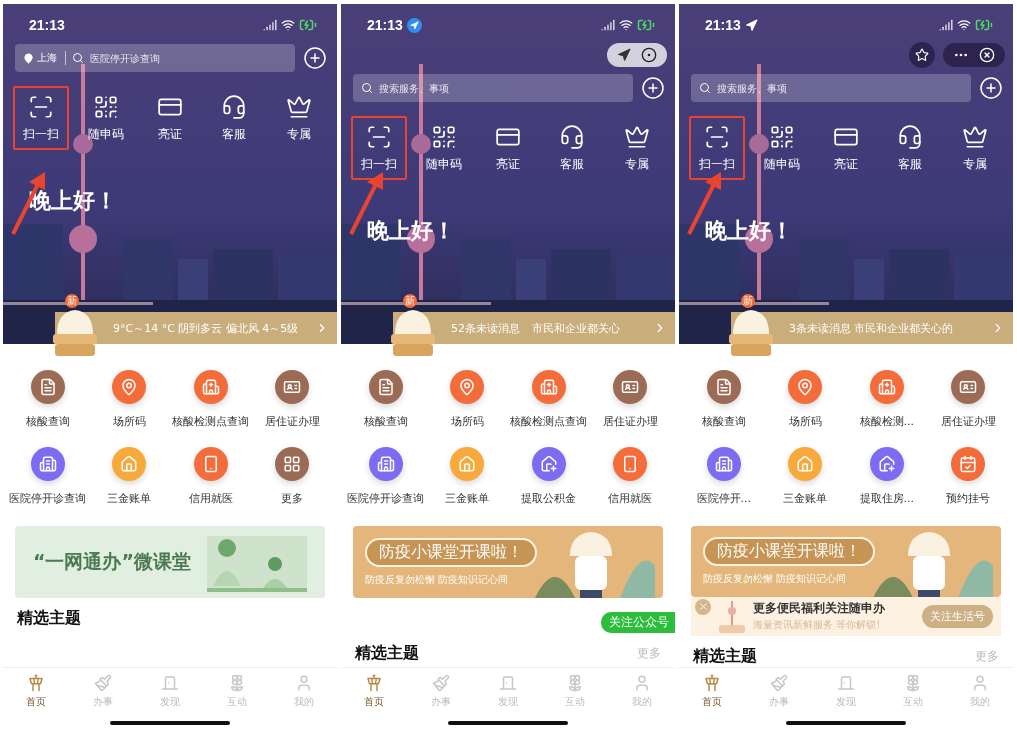 This screenshot has width=1017, height=735. Describe the element at coordinates (292, 464) in the screenshot. I see `grid-icon` at that location.